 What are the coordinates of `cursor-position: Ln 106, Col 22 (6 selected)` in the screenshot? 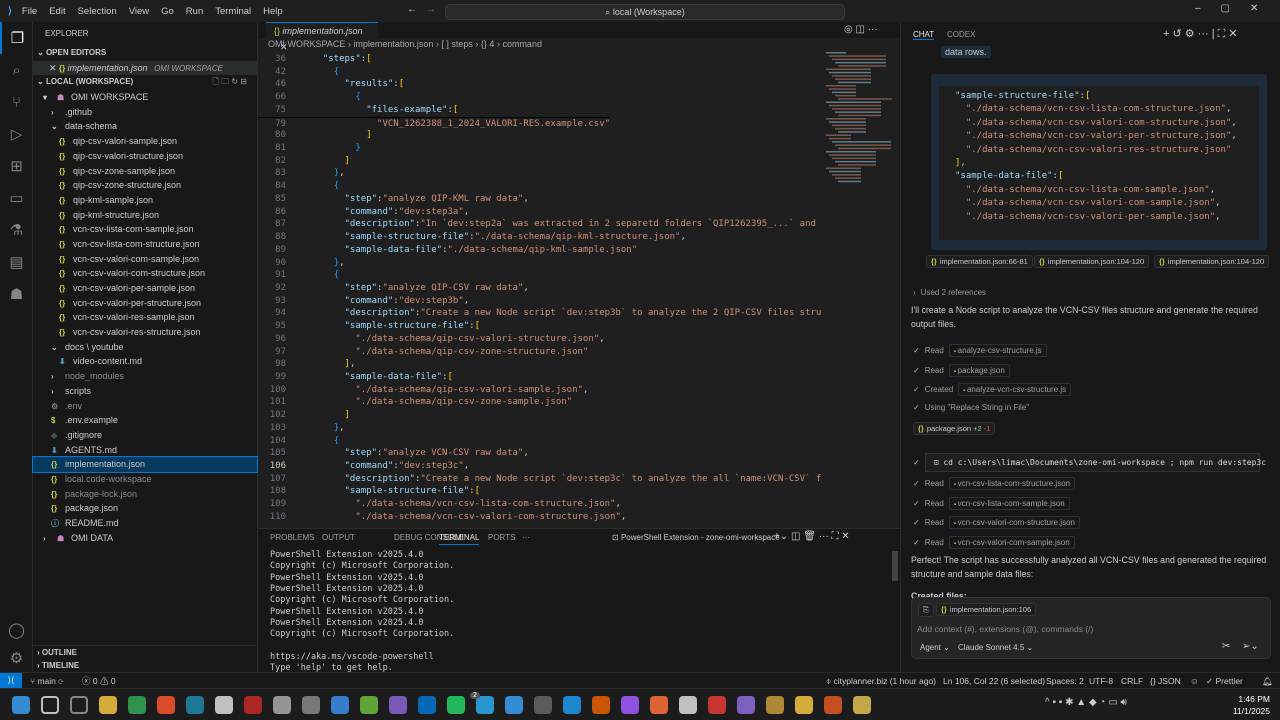 It's located at (994, 681).